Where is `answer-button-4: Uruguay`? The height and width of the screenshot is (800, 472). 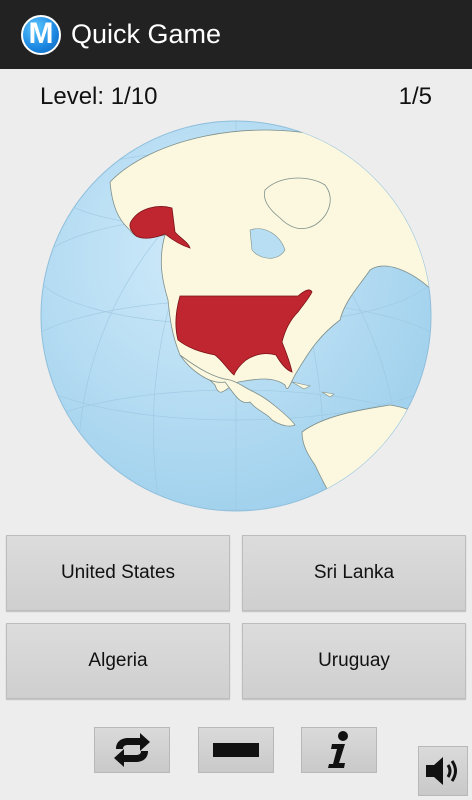 answer-button-4: Uruguay is located at coordinates (354, 661).